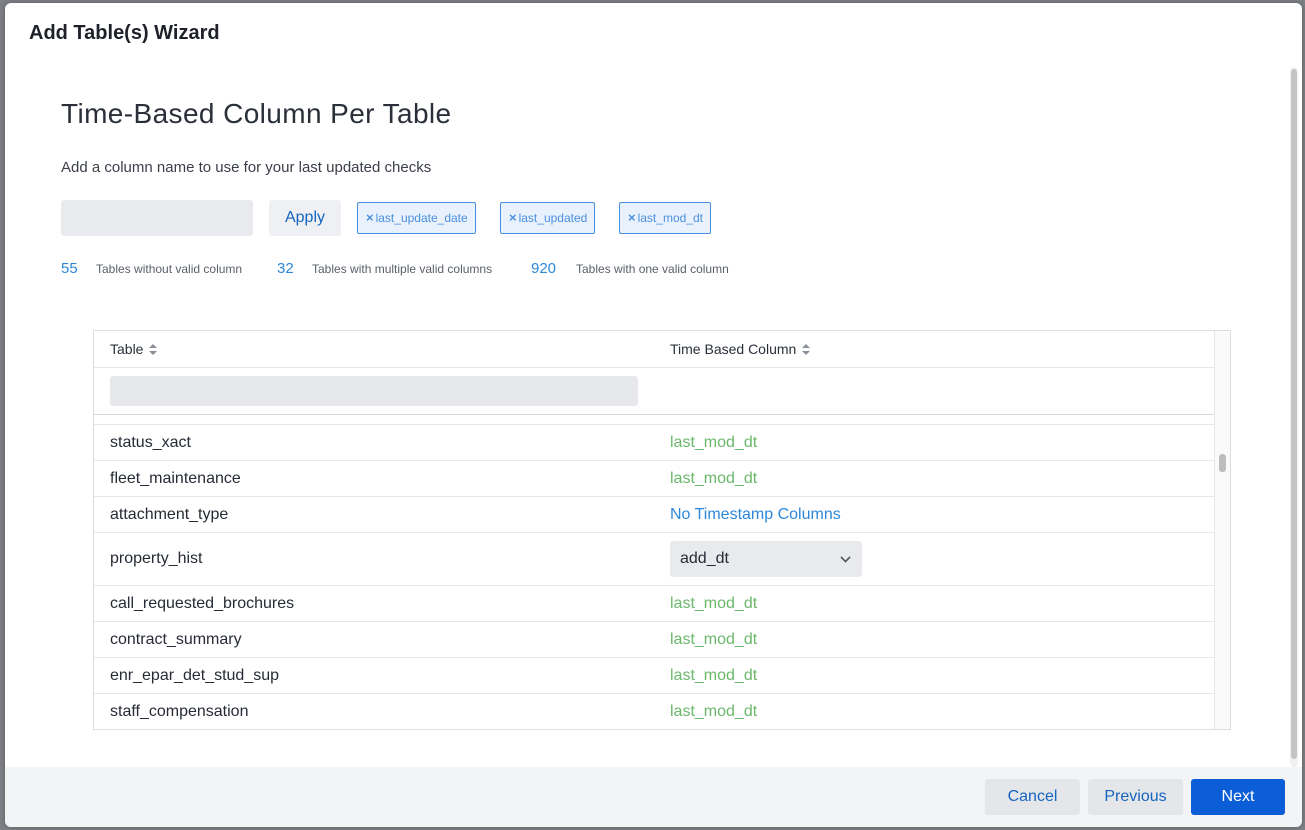 The height and width of the screenshot is (830, 1305). What do you see at coordinates (654, 443) in the screenshot?
I see `table-row: status_xact last_mod_dt` at bounding box center [654, 443].